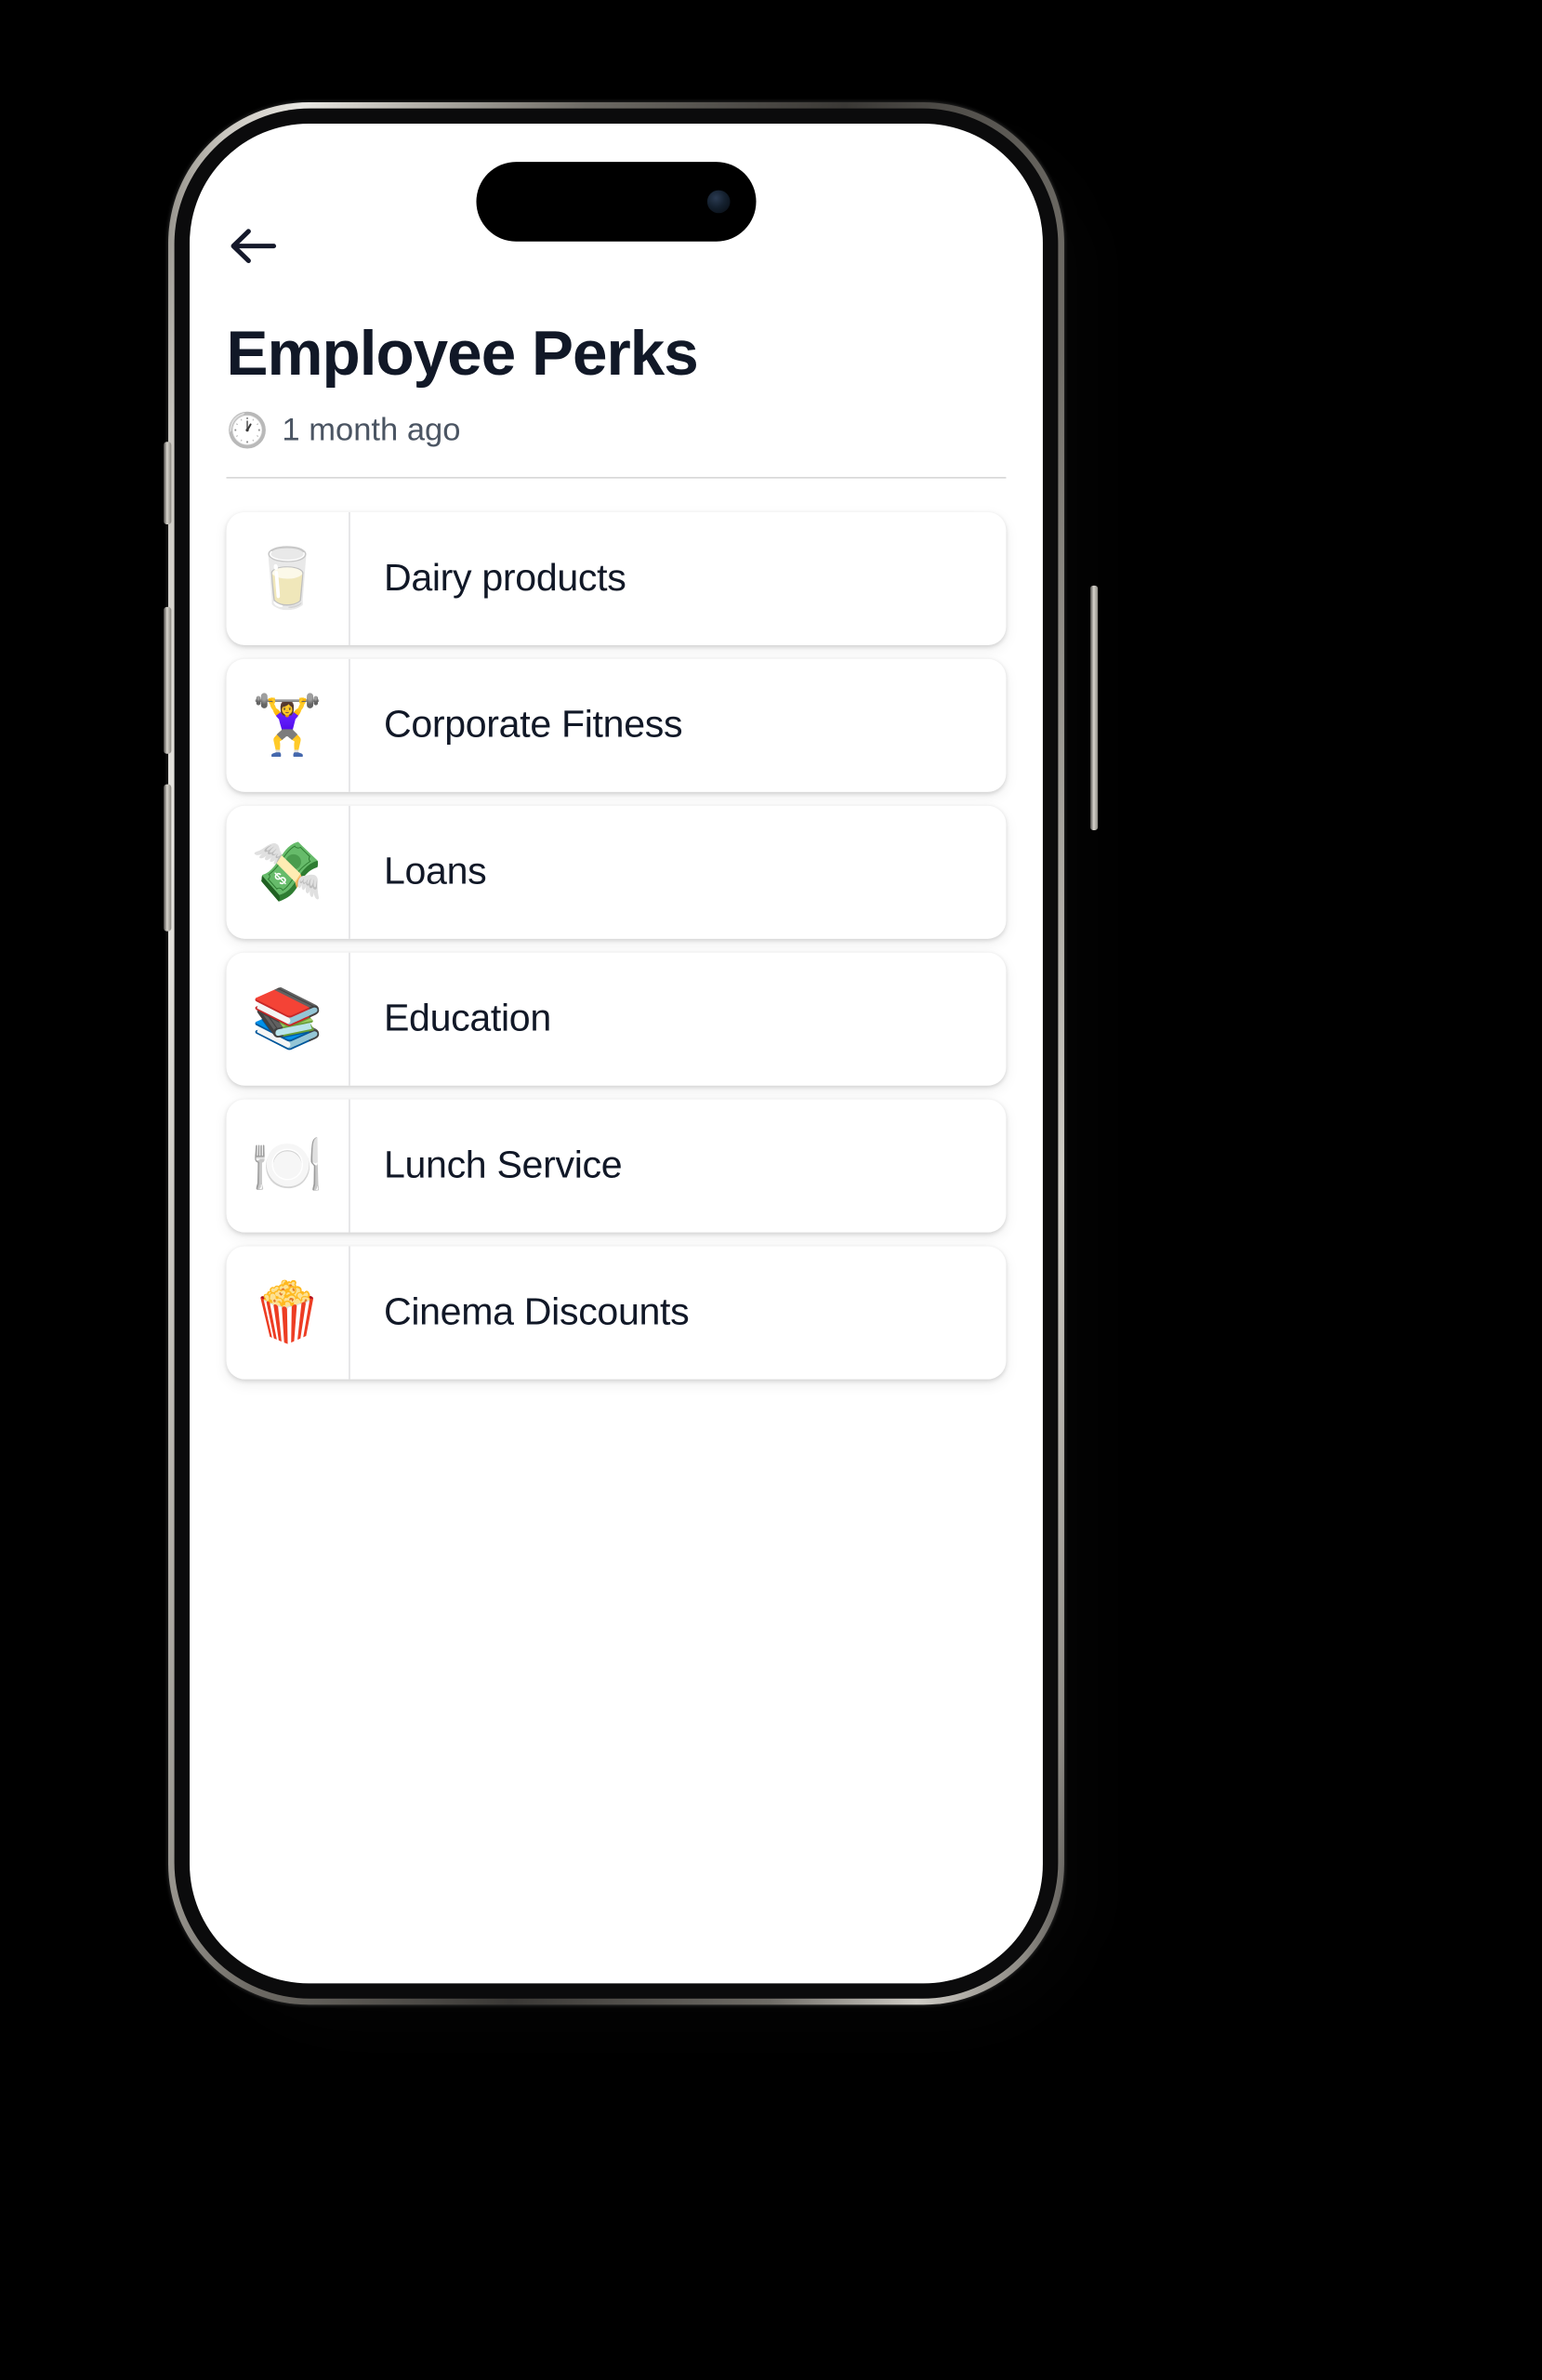 The width and height of the screenshot is (1542, 2380). I want to click on timestamp-label: 1 month ago, so click(371, 430).